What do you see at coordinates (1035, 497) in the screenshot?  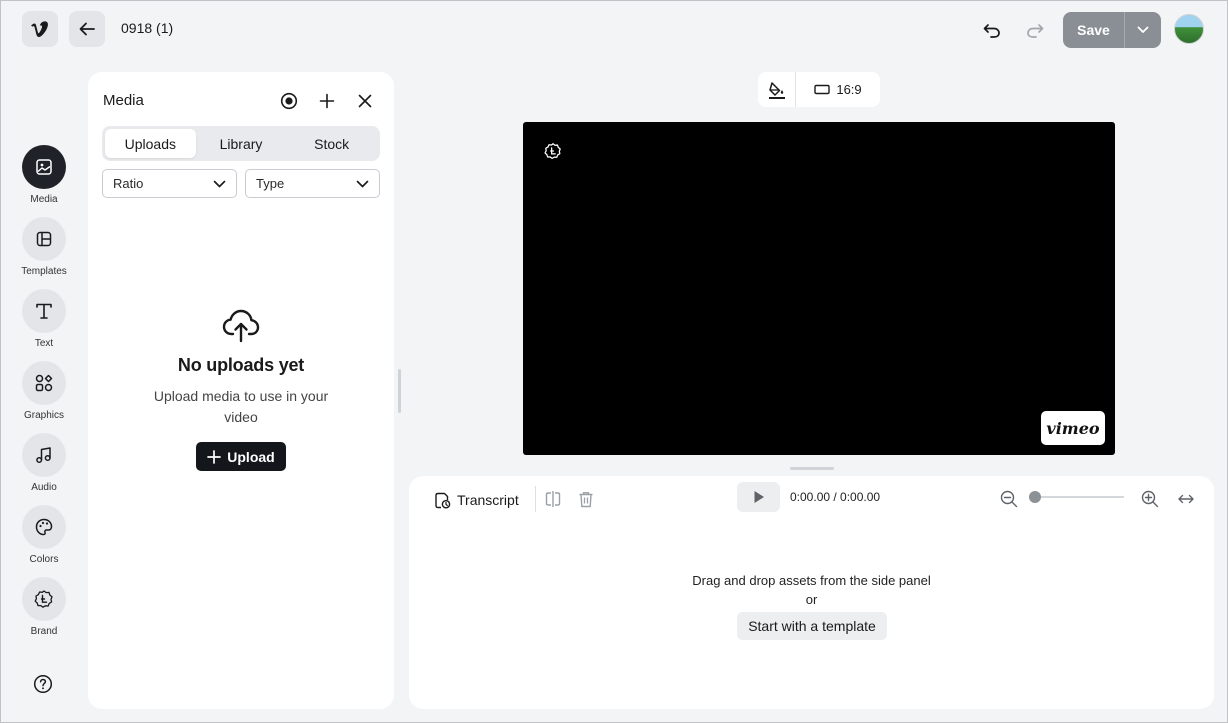 I see `zoom-slider-handle` at bounding box center [1035, 497].